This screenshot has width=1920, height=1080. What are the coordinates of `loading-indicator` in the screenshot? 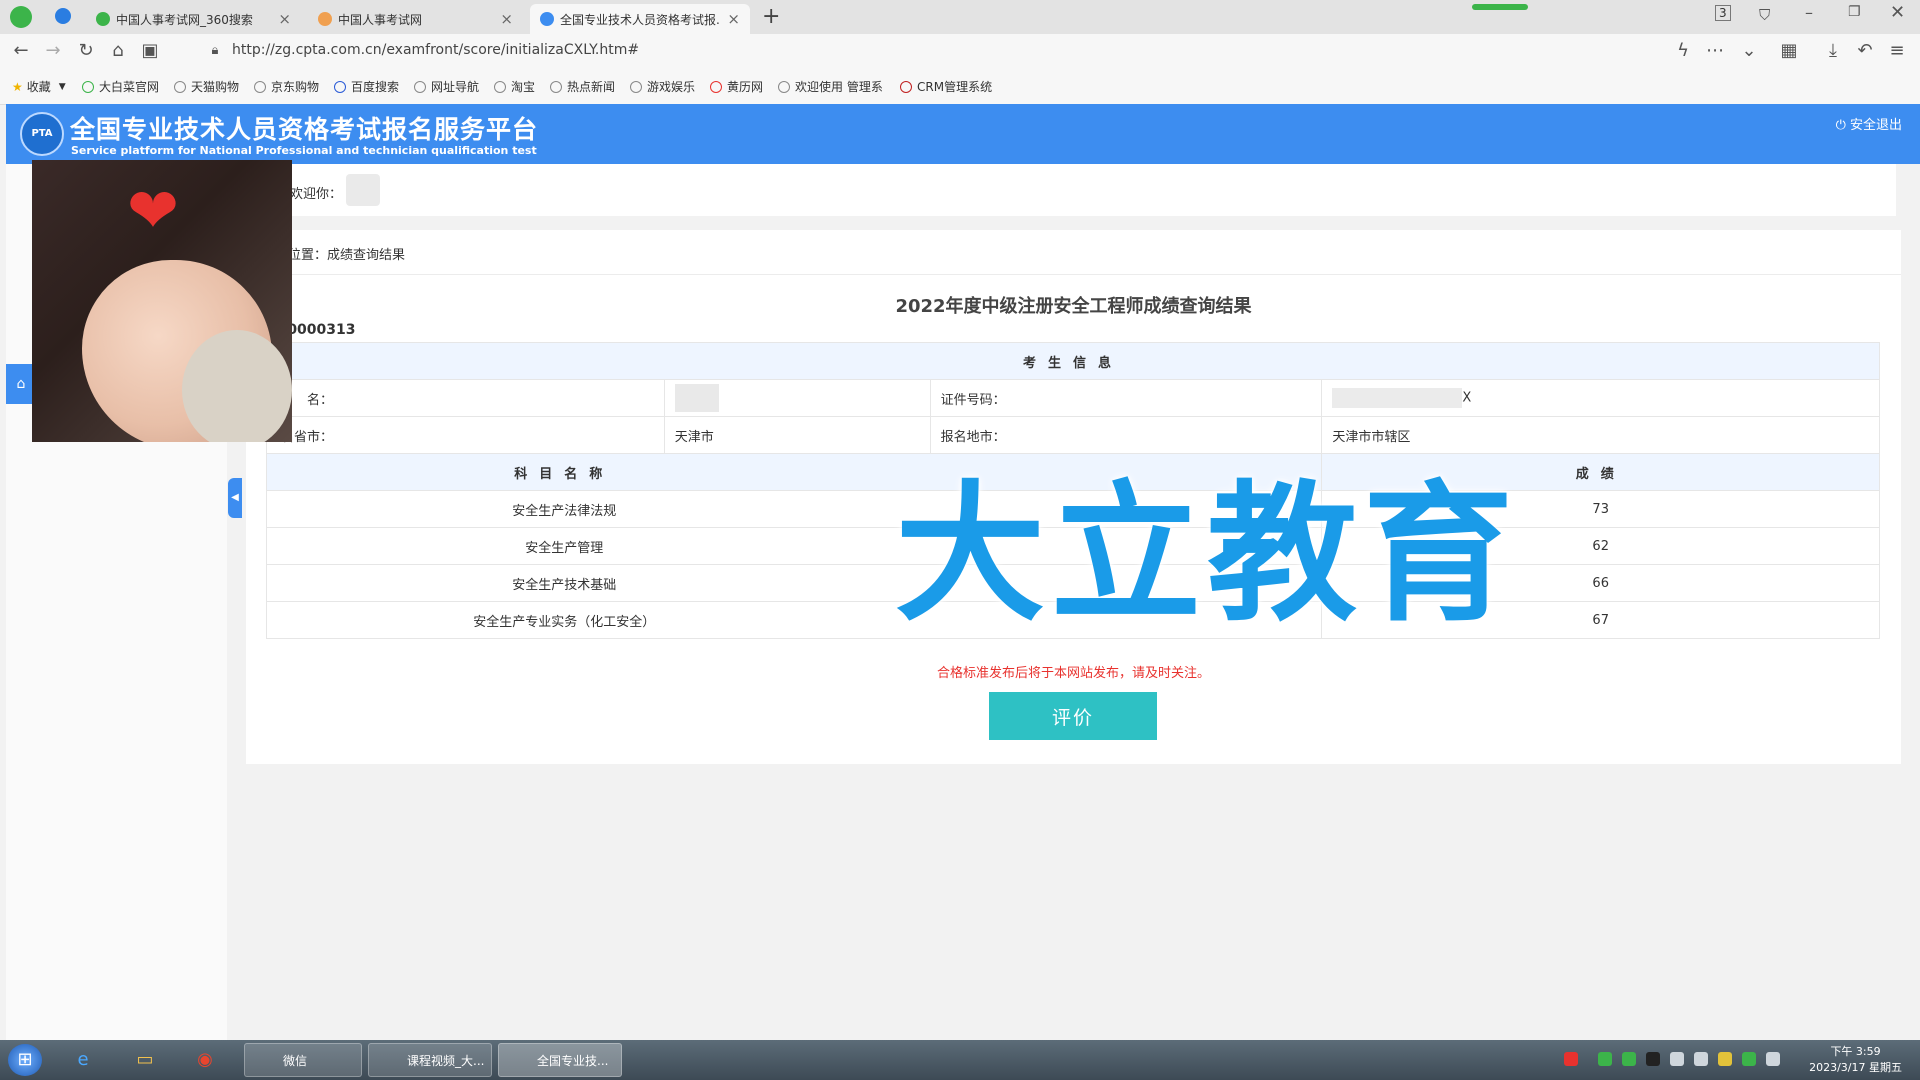 It's located at (1500, 7).